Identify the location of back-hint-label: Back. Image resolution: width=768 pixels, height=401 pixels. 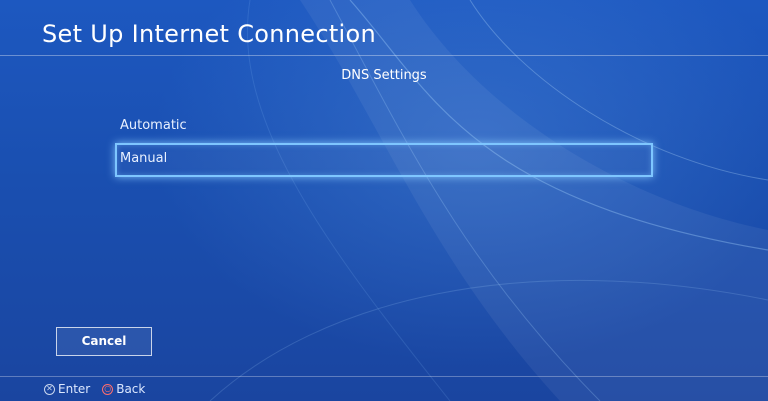
(131, 389).